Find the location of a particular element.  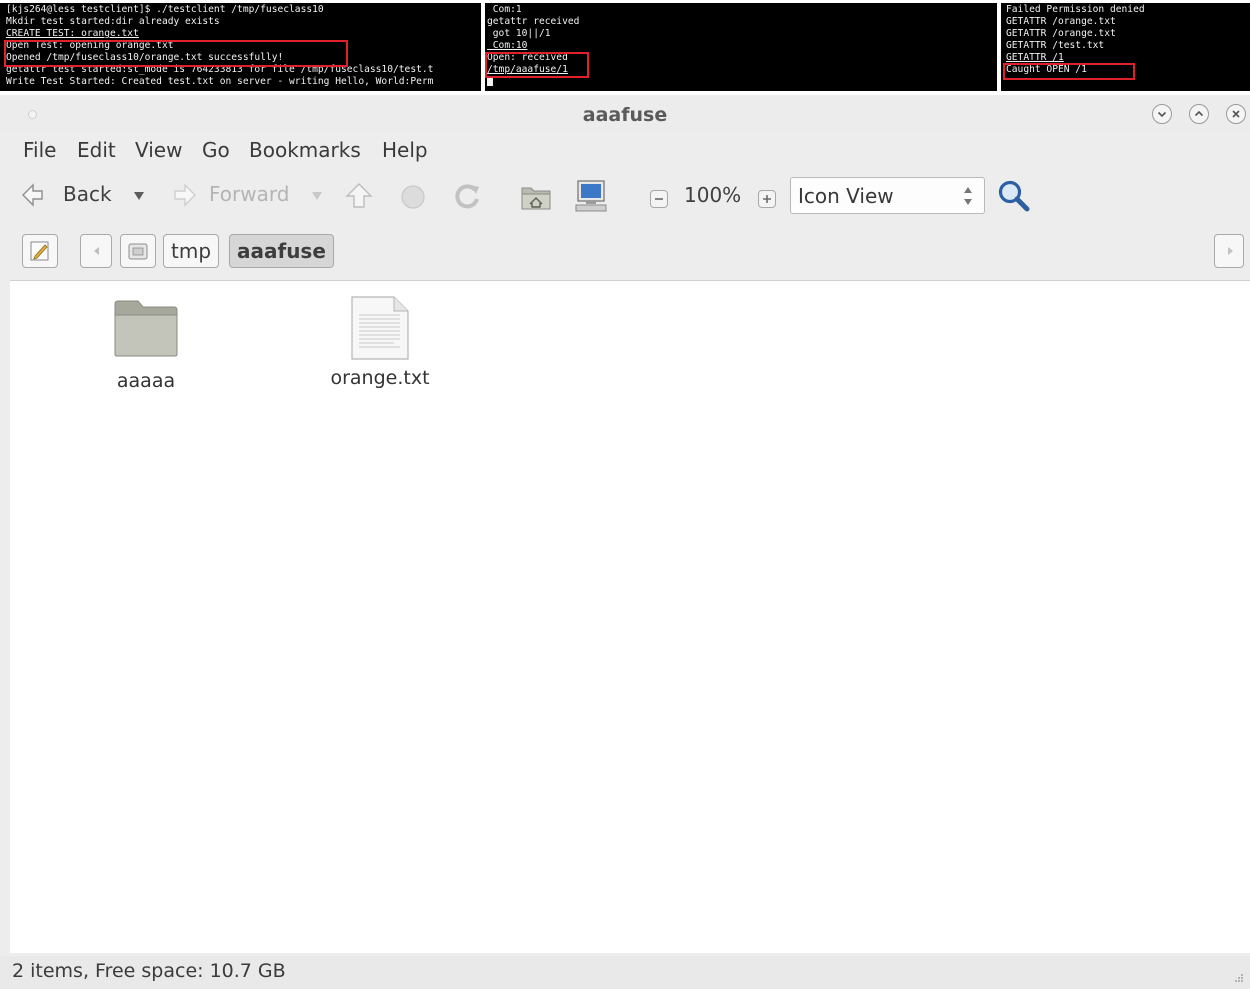

terminal-line: Mkdir test started:dir already exists is located at coordinates (113, 21).